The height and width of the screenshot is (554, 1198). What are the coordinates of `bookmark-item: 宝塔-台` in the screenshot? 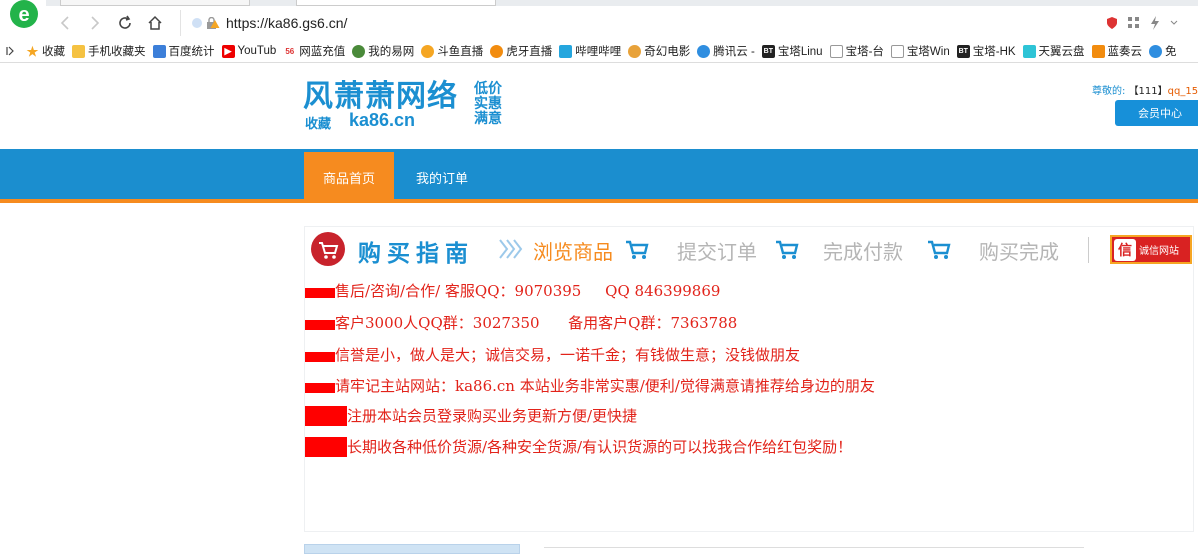 It's located at (856, 51).